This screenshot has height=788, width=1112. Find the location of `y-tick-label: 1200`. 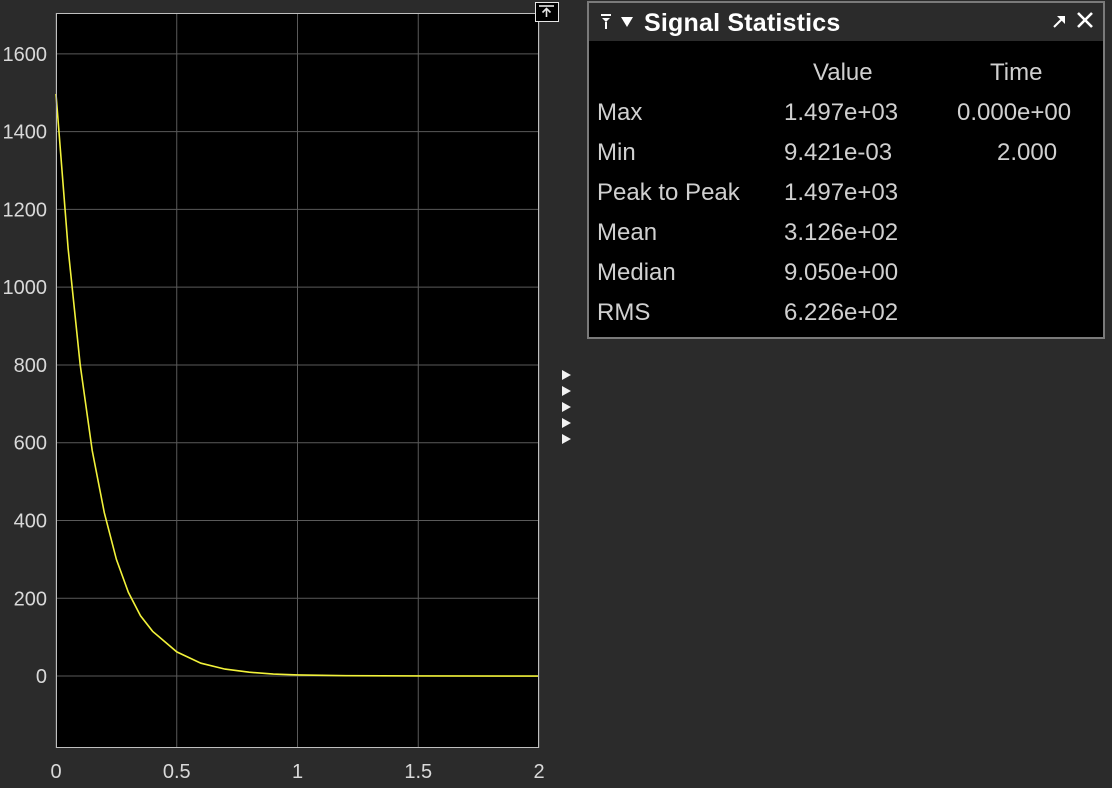

y-tick-label: 1200 is located at coordinates (25, 210).